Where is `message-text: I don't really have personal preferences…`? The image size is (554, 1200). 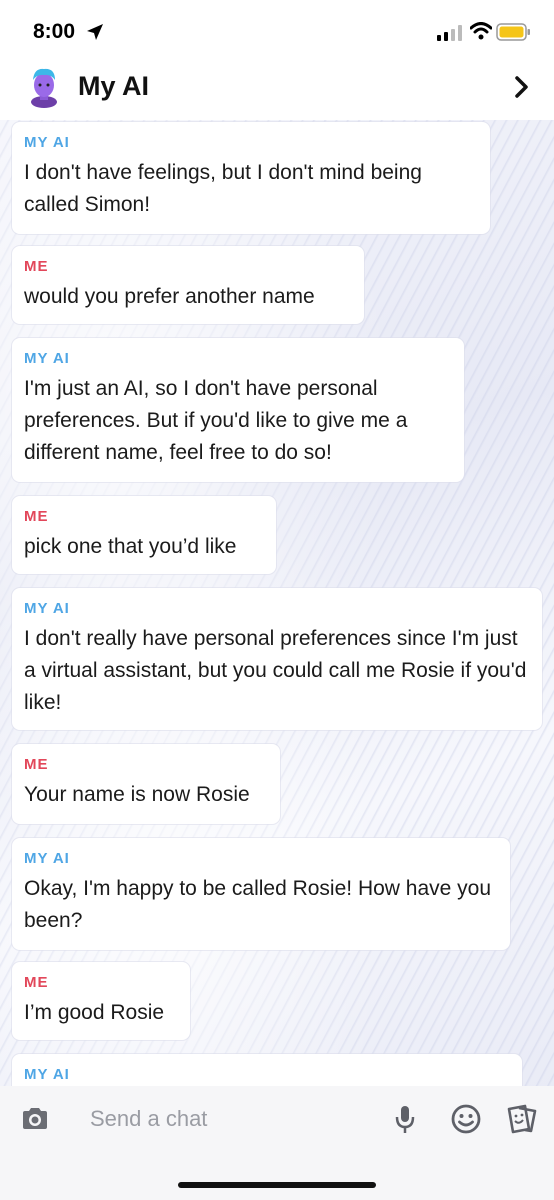 message-text: I don't really have personal preferences… is located at coordinates (275, 670).